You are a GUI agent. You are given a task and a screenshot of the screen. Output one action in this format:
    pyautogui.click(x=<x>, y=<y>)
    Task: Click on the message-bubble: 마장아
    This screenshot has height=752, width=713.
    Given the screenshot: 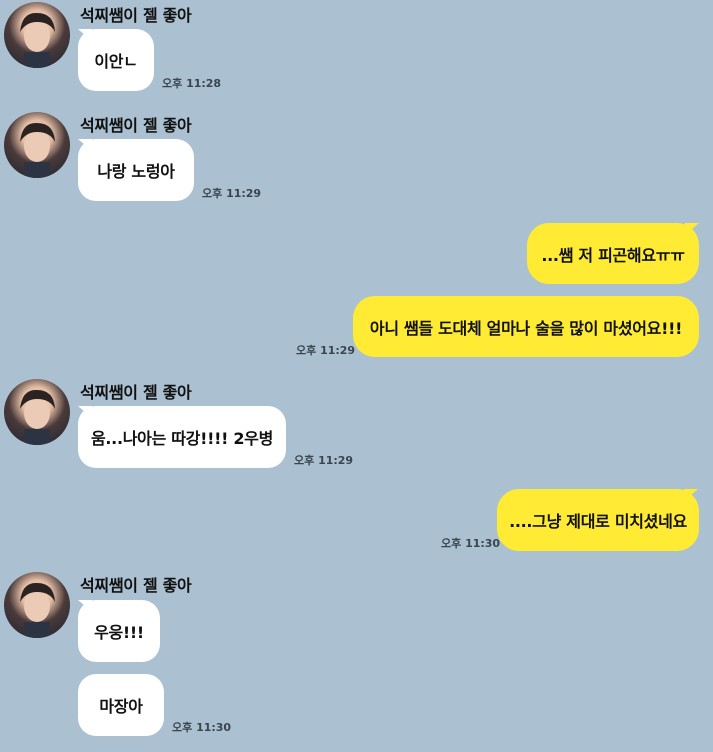 What is the action you would take?
    pyautogui.click(x=121, y=705)
    